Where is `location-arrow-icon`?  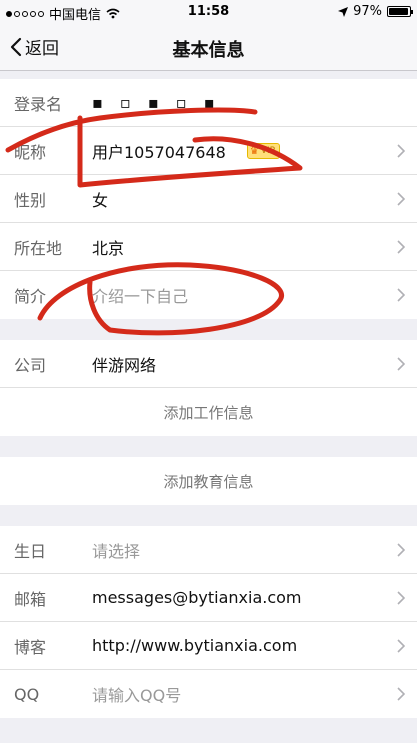 location-arrow-icon is located at coordinates (343, 11).